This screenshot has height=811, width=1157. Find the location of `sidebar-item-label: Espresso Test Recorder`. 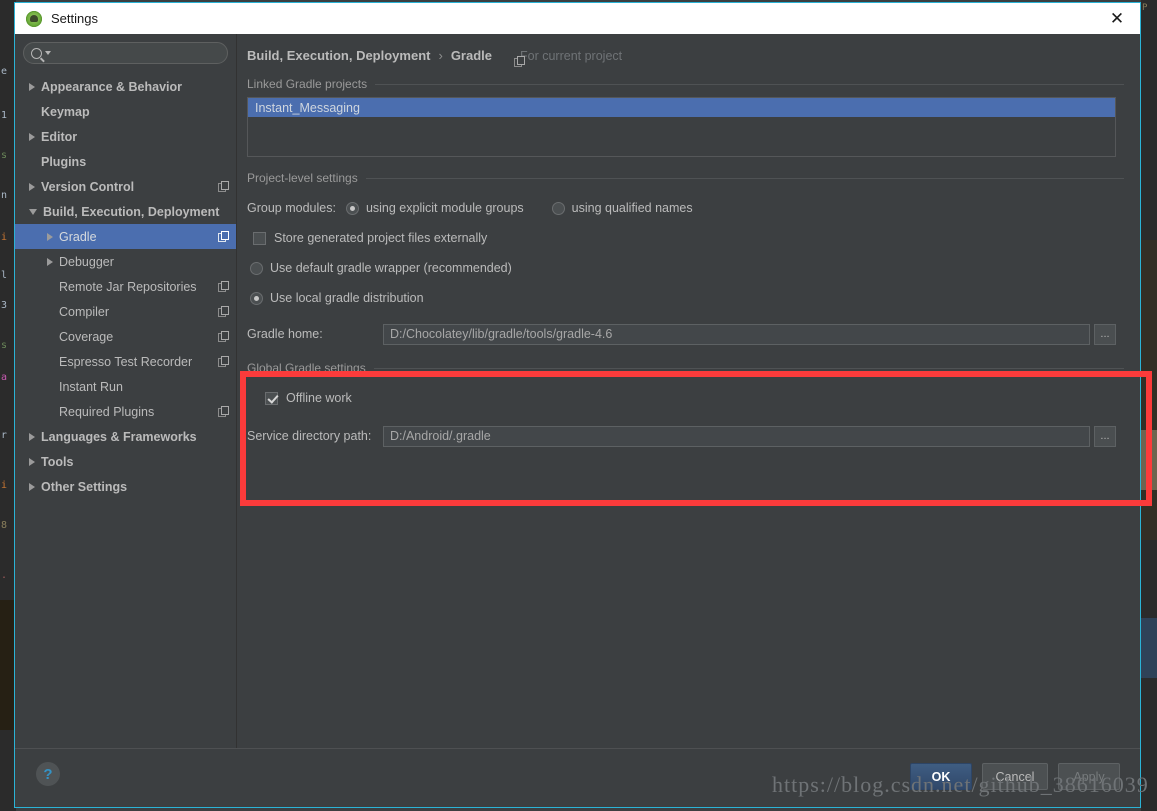

sidebar-item-label: Espresso Test Recorder is located at coordinates (126, 361).